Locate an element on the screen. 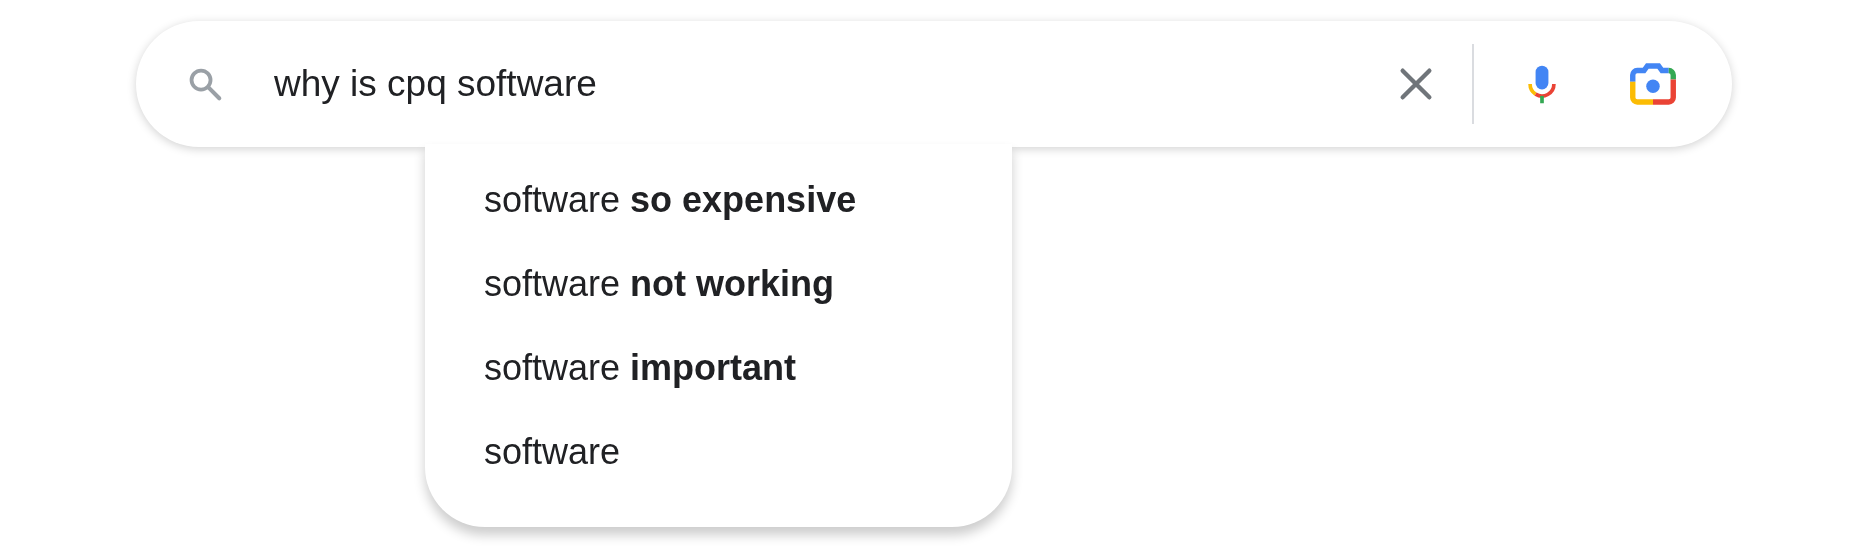 This screenshot has width=1850, height=558. suggestion-item: software so expensive is located at coordinates (670, 200).